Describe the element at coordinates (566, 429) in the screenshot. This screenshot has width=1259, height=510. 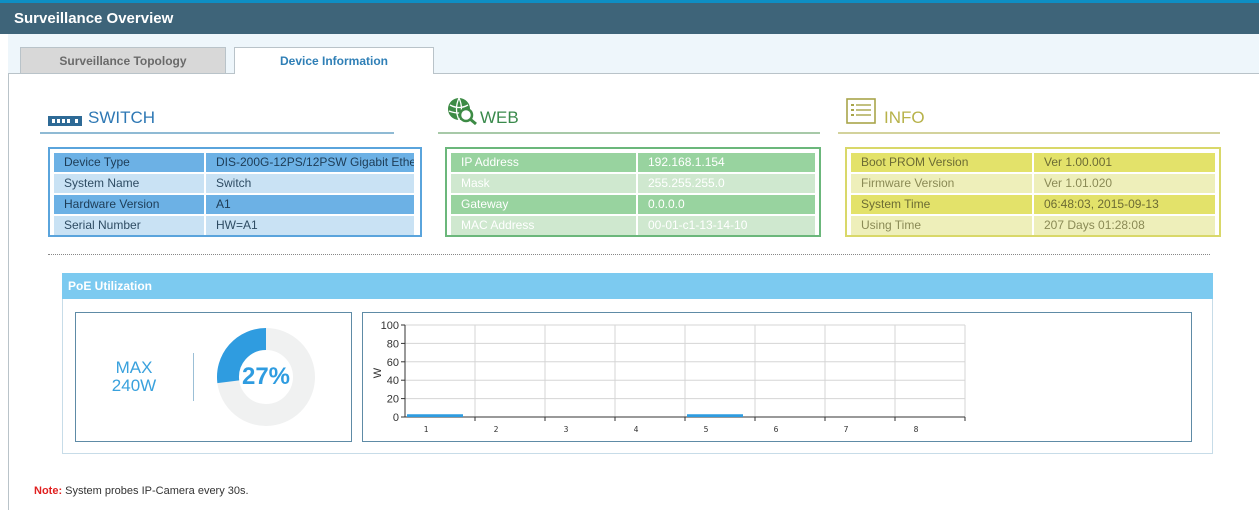
I see `x-tick-label: 3` at that location.